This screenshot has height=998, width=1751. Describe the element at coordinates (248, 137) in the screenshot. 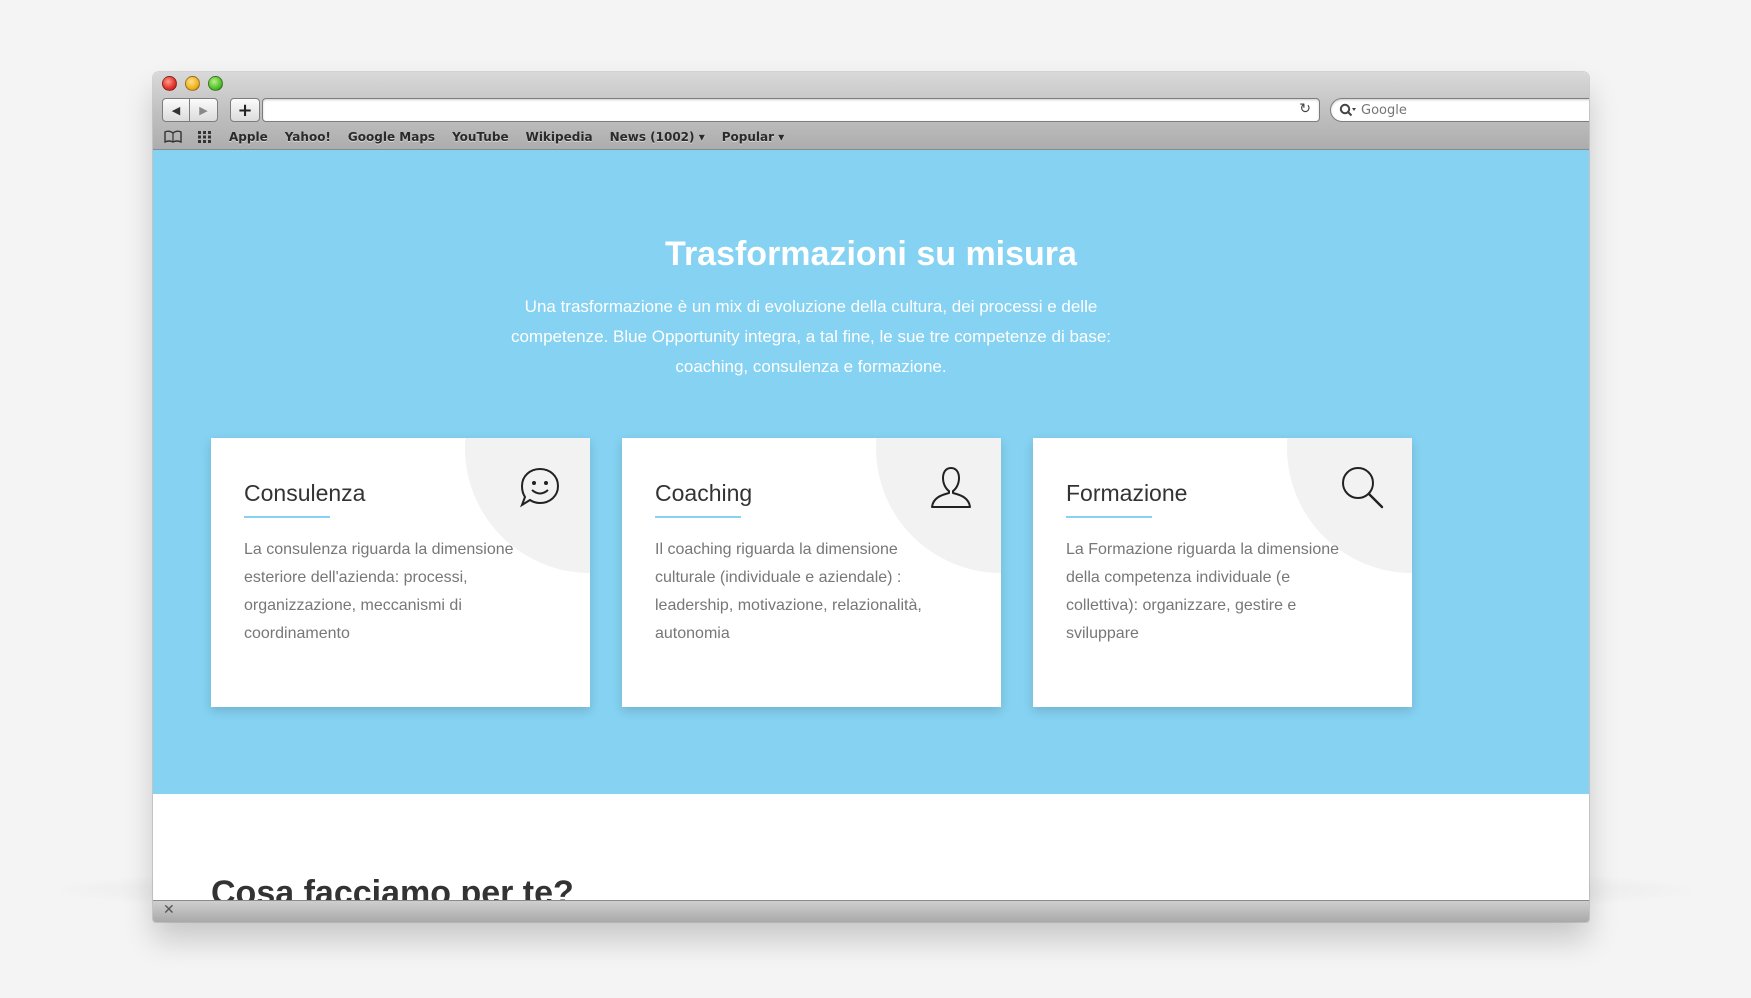

I see `bookmark-apple: Apple` at that location.